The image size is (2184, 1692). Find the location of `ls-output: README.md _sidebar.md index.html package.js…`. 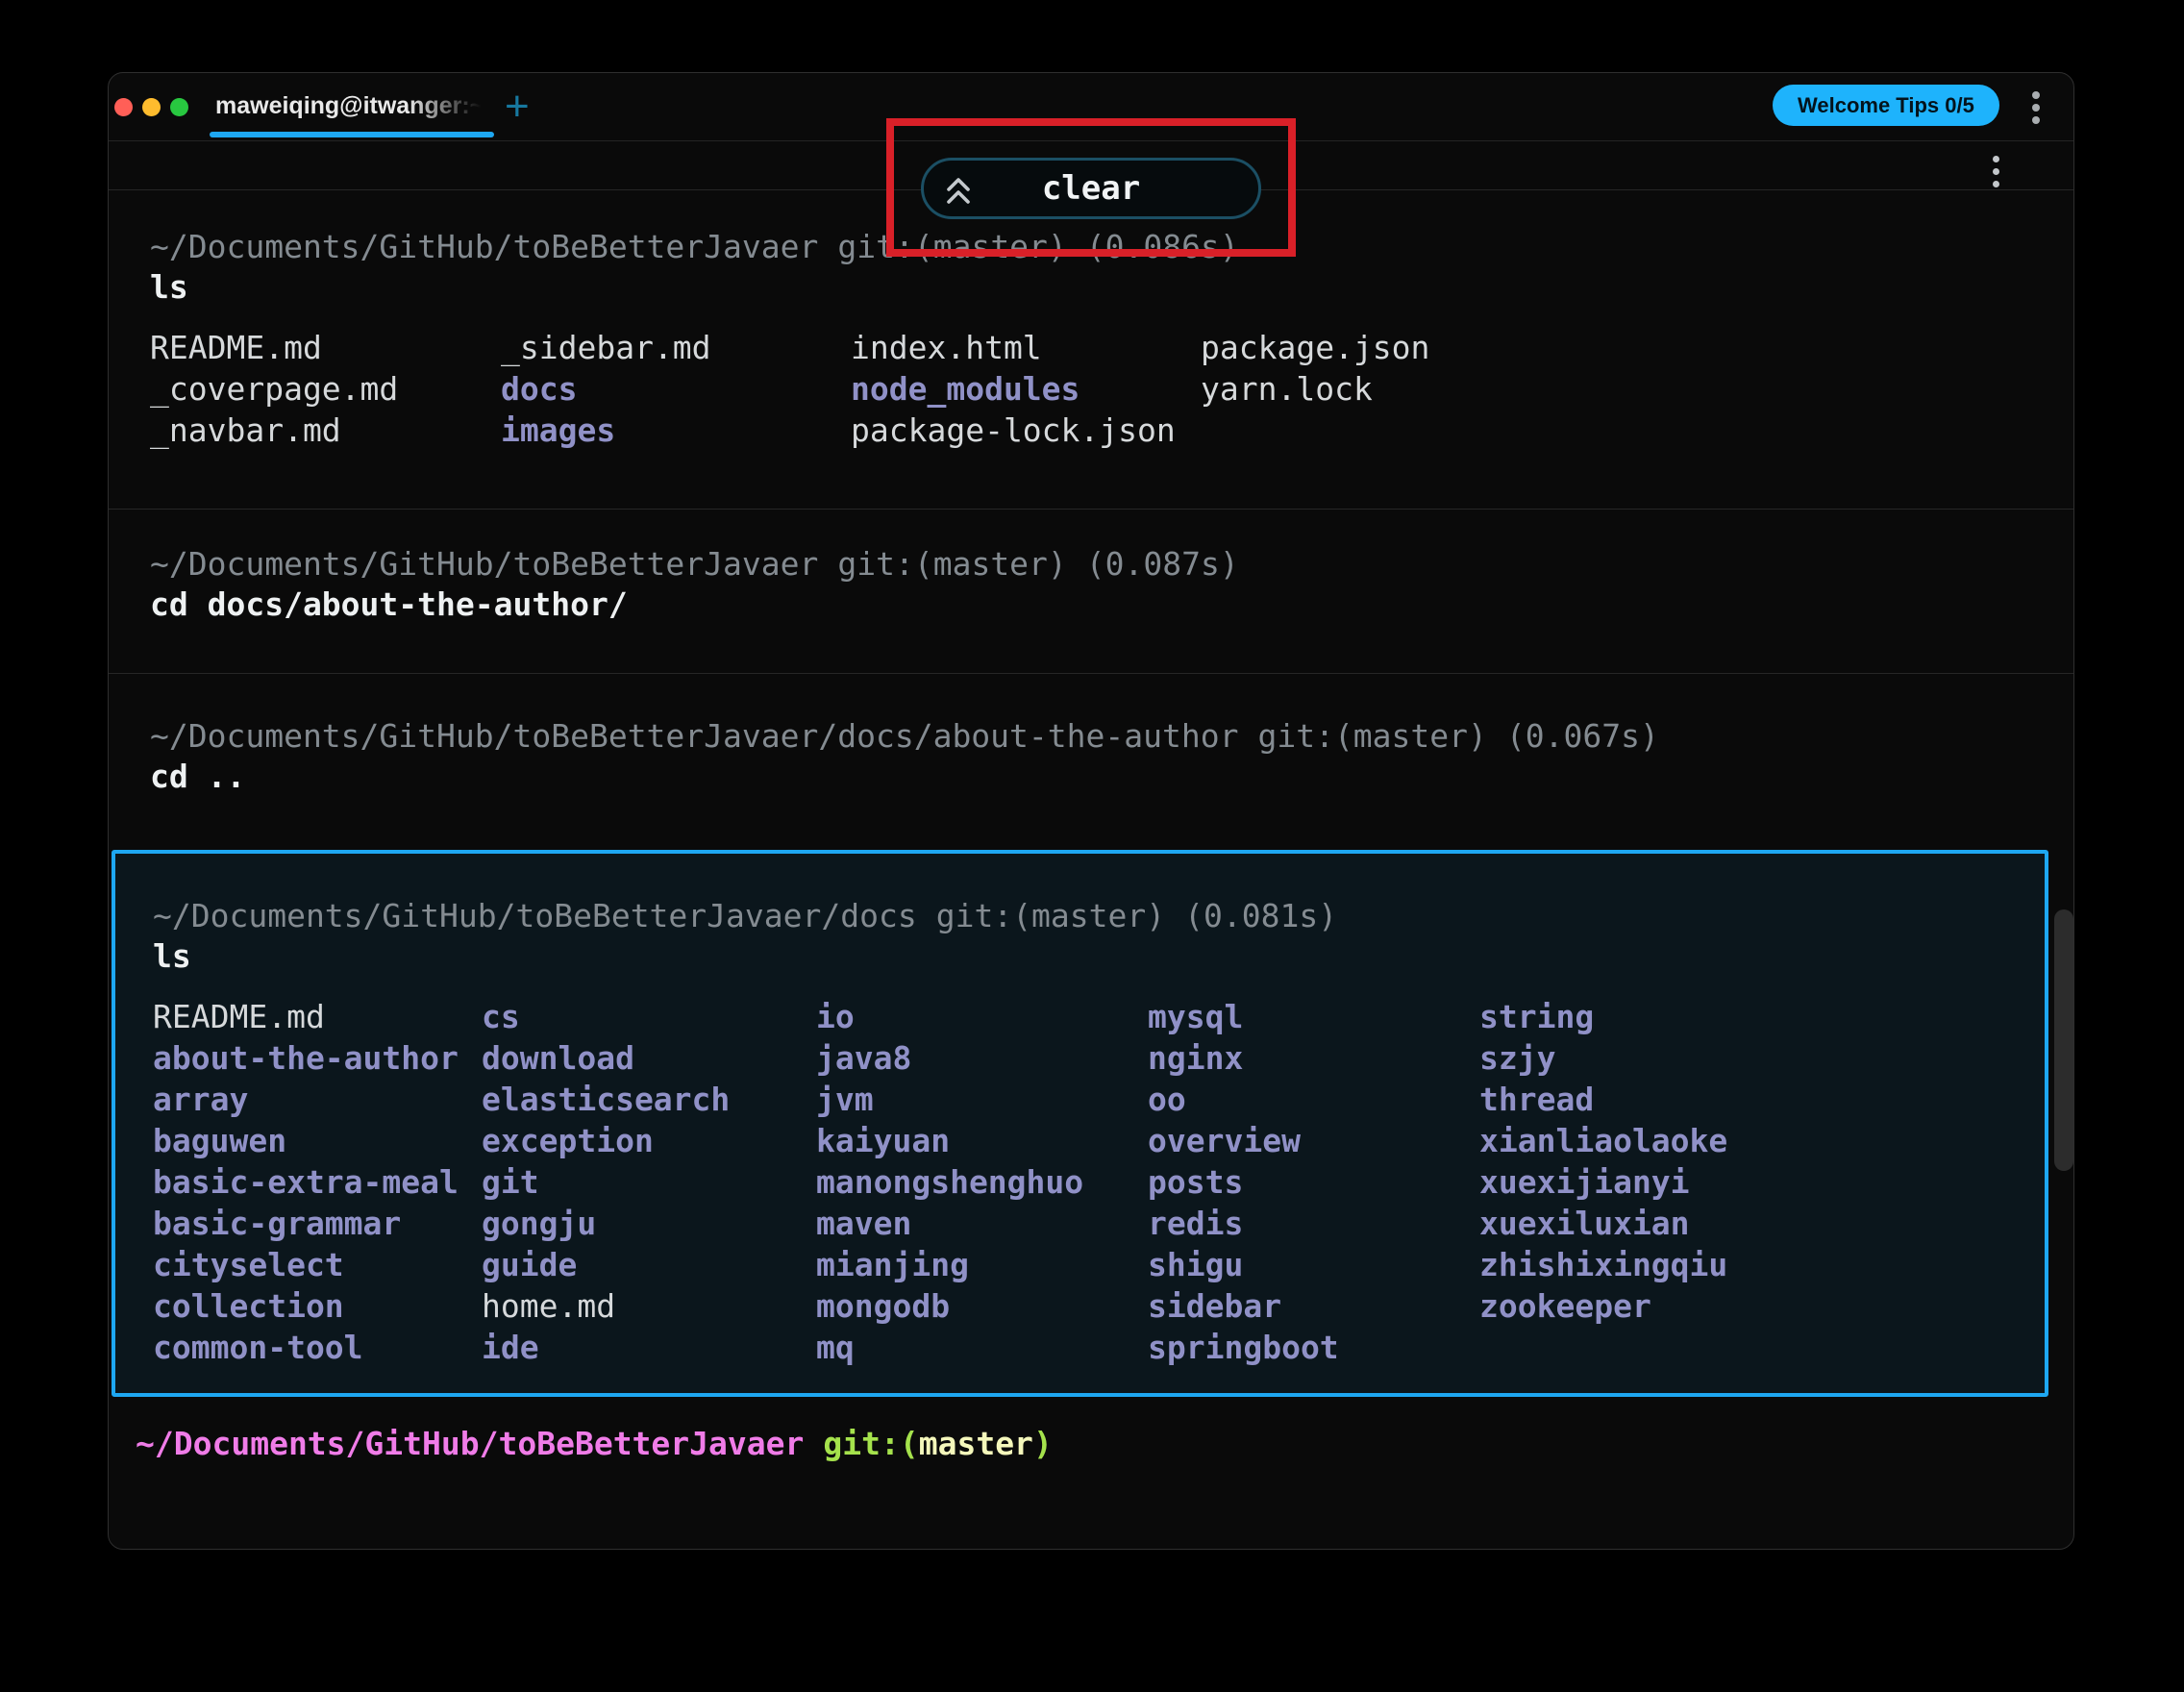

ls-output: README.md _sidebar.md index.html package.js… is located at coordinates (1091, 389).